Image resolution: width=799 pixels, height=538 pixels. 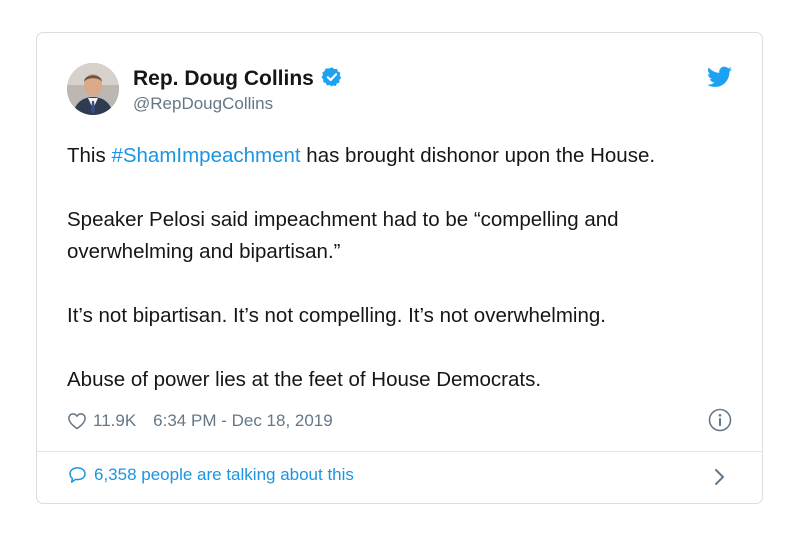 What do you see at coordinates (93, 89) in the screenshot?
I see `avatar` at bounding box center [93, 89].